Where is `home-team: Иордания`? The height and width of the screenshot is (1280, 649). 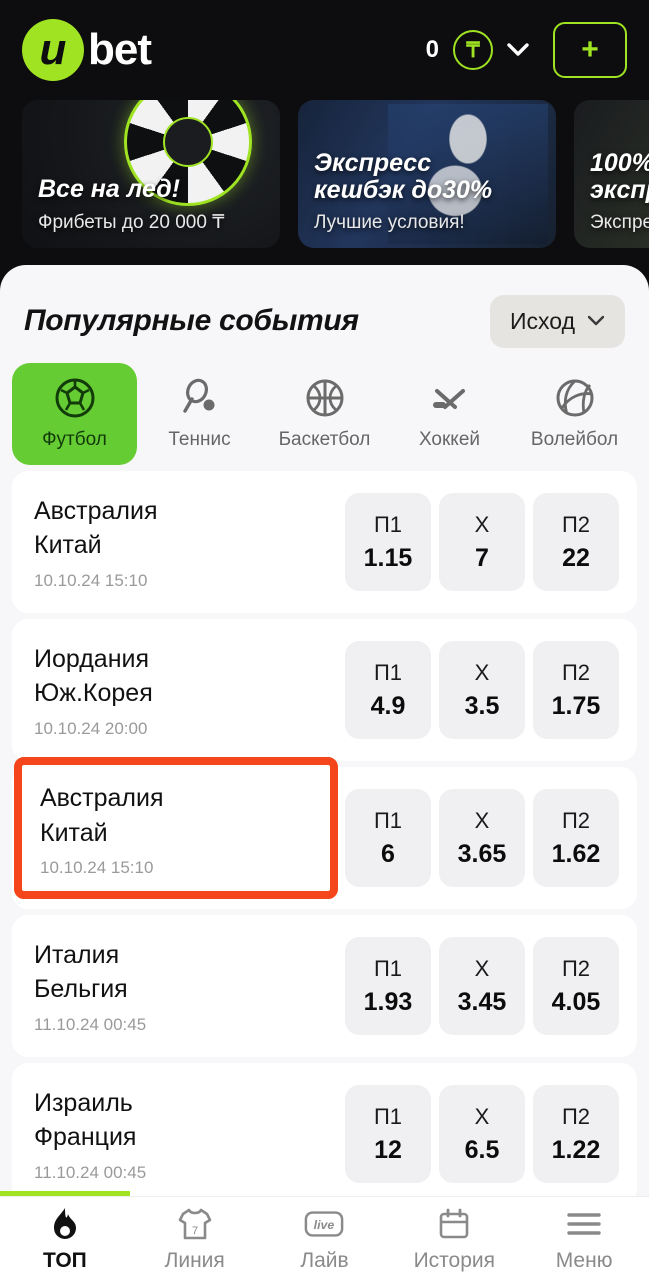 home-team: Иордания is located at coordinates (92, 658).